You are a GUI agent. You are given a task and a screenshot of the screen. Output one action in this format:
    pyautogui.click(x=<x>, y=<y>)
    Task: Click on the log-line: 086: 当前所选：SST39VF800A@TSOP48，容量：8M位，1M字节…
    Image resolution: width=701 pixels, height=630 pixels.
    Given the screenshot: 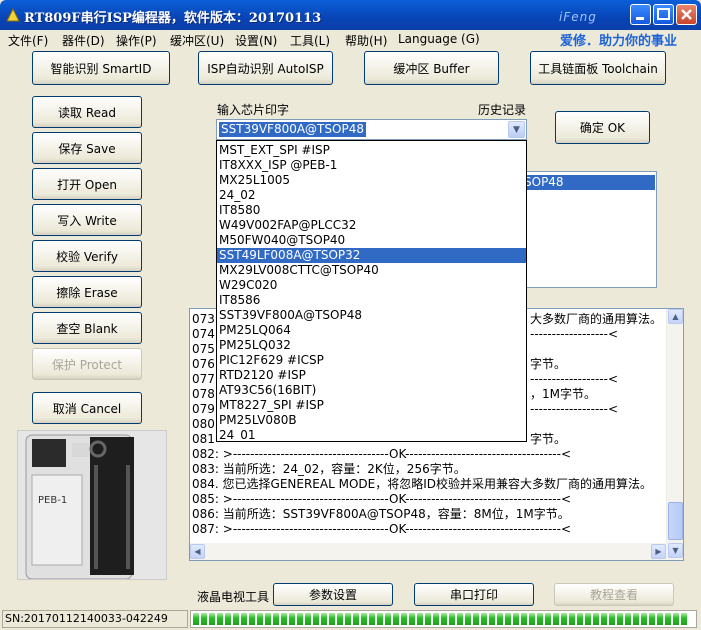 What is the action you would take?
    pyautogui.click(x=381, y=514)
    